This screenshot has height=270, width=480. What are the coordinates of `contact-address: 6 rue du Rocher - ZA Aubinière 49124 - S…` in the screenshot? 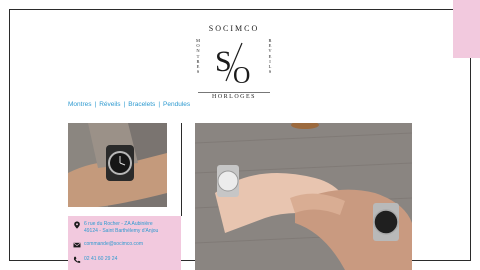 It's located at (115, 227).